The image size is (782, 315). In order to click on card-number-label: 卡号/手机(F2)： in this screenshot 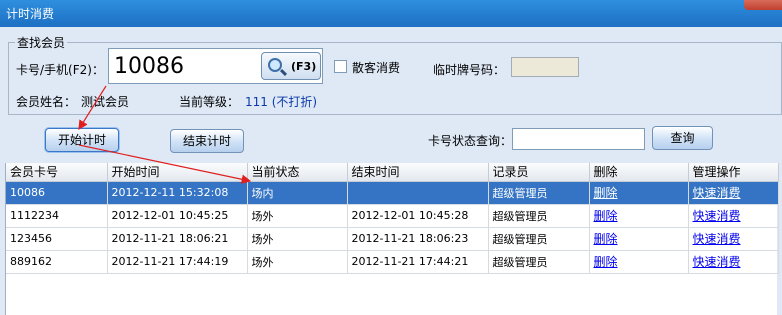, I will do `click(60, 70)`.